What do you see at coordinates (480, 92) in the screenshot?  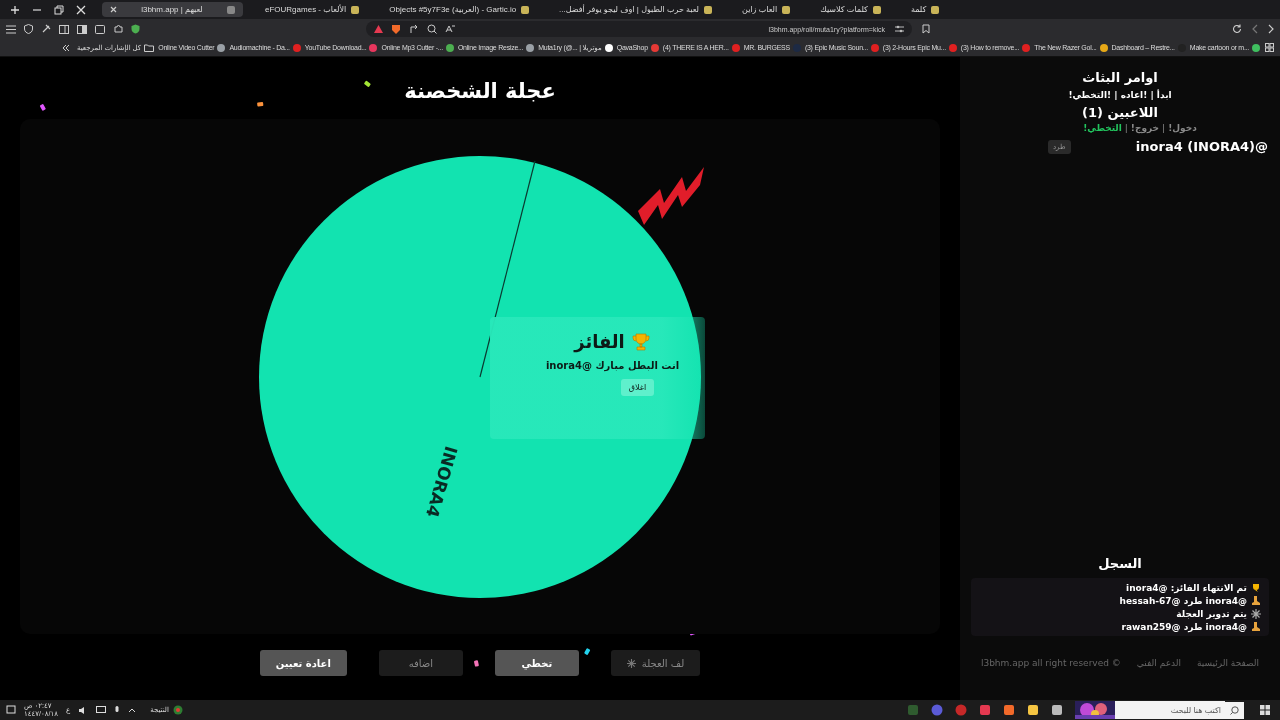 I see `page-title: عجلة الشخصنة` at bounding box center [480, 92].